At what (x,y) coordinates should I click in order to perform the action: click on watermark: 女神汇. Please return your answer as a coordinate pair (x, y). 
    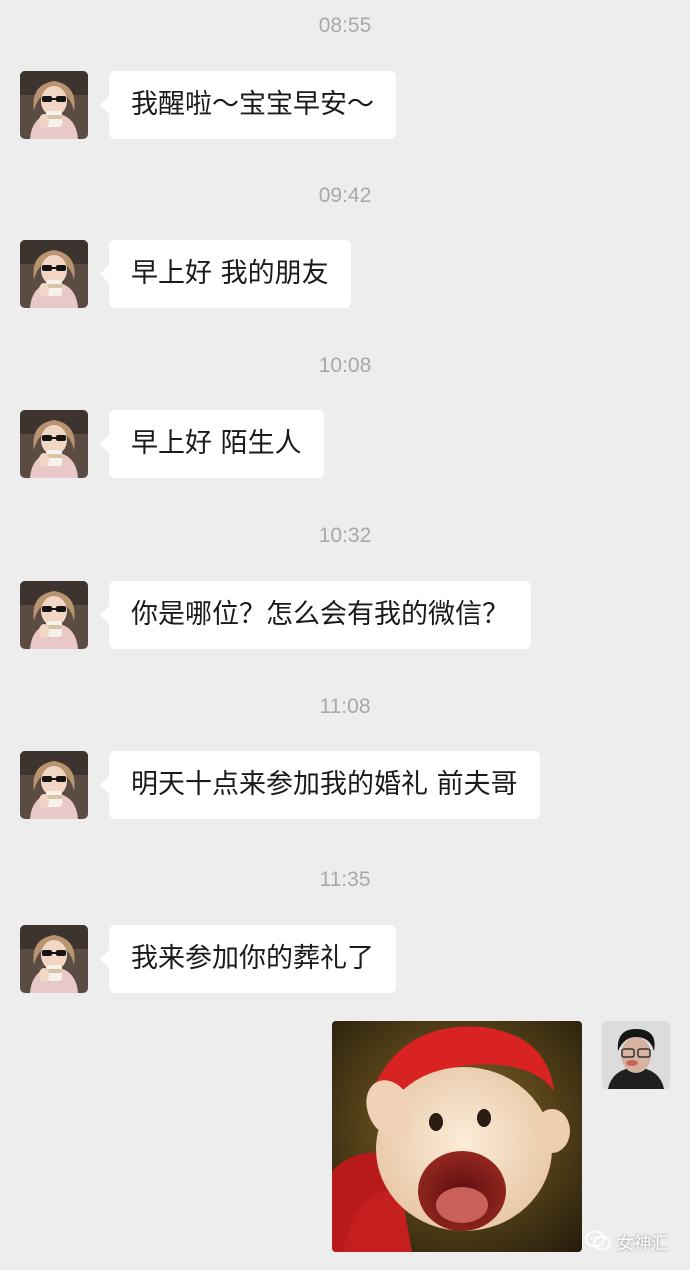
    Looking at the image, I should click on (626, 1241).